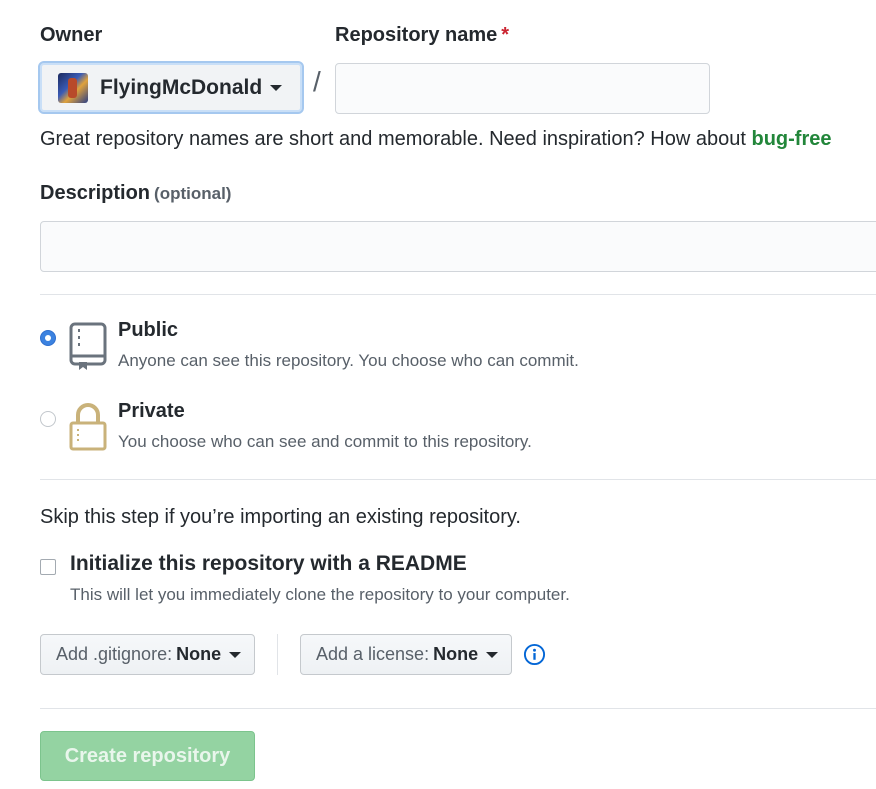  I want to click on owner-select: FlyingMcDonald, so click(171, 87).